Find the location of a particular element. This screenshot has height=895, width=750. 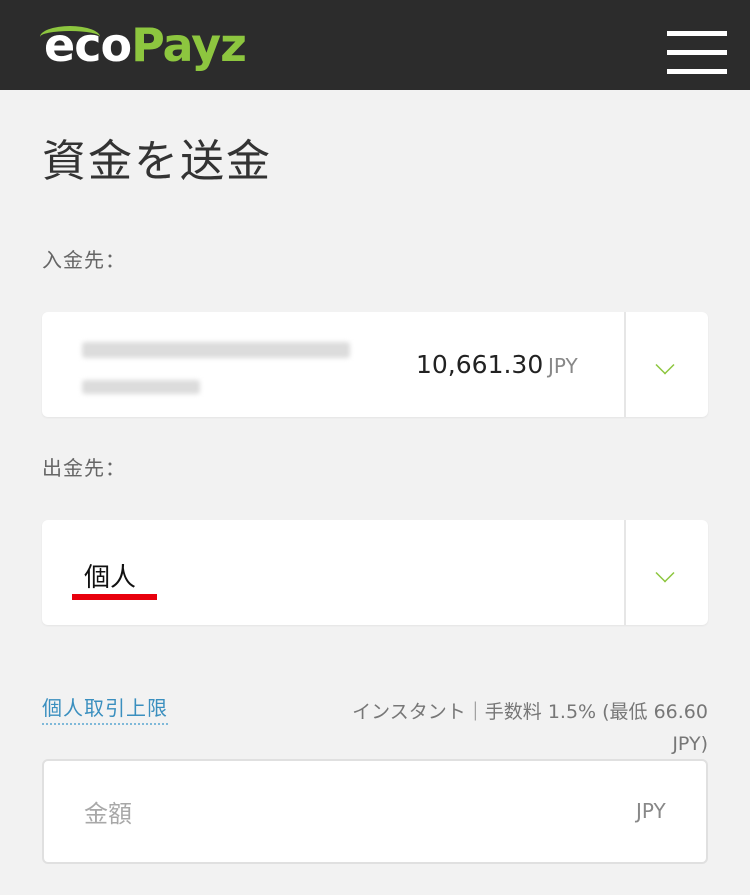

hamburger-menu-icon is located at coordinates (697, 53).